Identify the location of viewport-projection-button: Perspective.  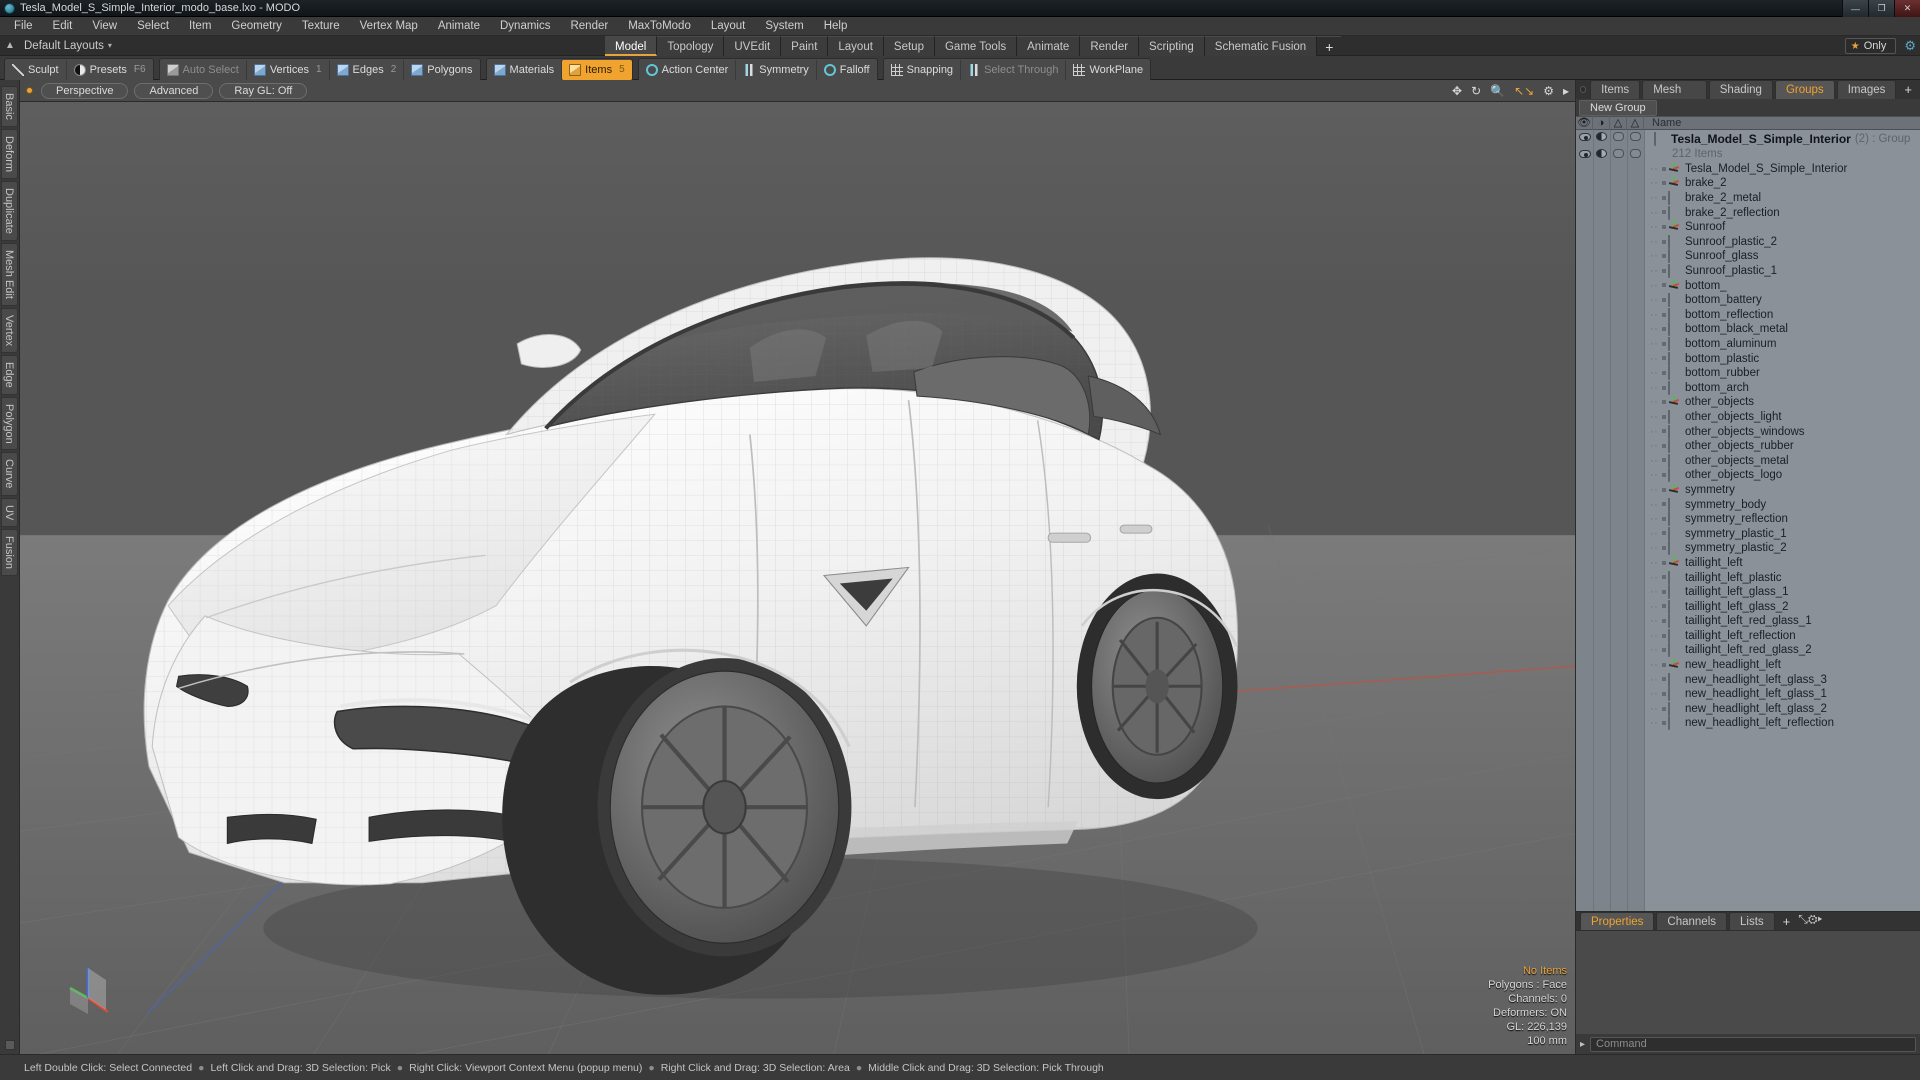
(85, 90).